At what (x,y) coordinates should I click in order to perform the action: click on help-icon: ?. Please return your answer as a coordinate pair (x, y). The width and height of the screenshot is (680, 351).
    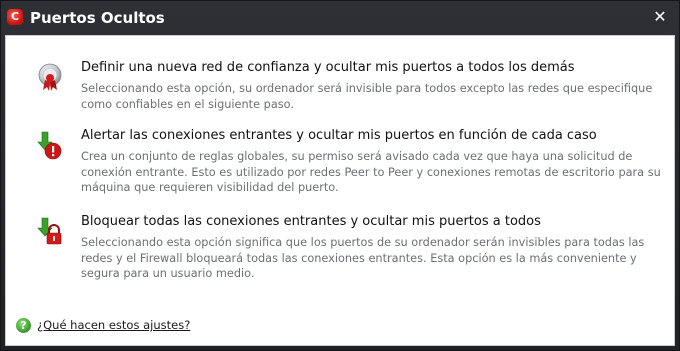
    Looking at the image, I should click on (23, 325).